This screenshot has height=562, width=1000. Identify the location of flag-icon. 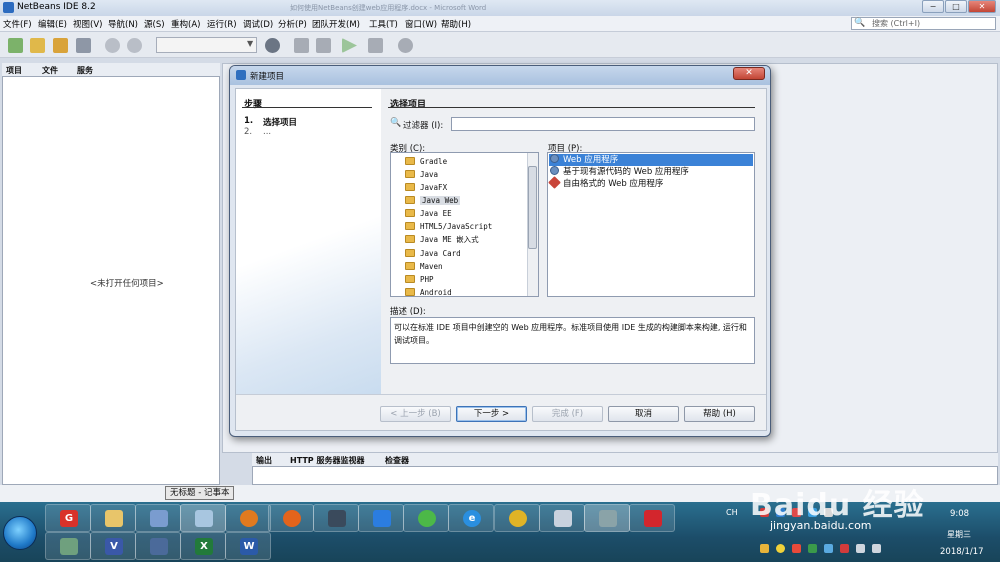
(844, 548).